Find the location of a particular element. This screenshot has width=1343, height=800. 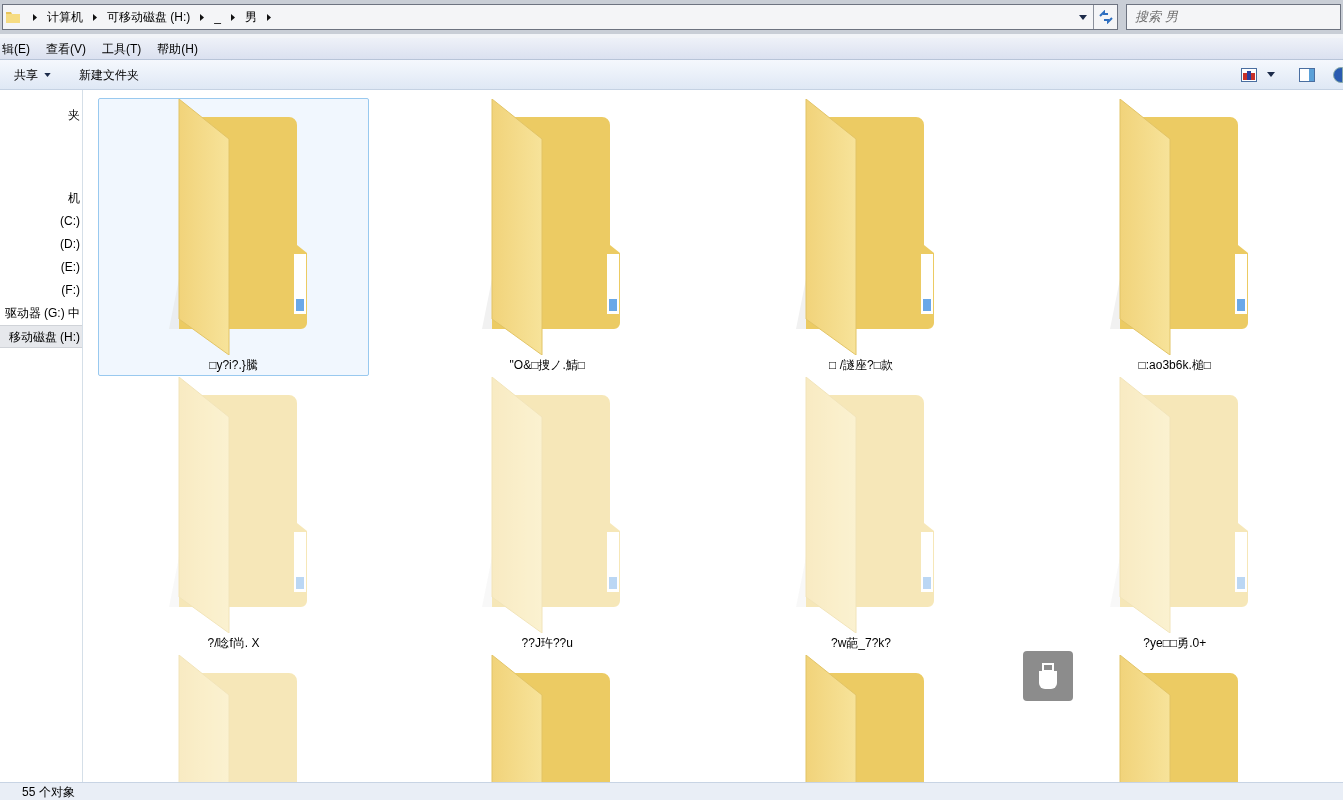

toolbar-button: 新建文件夹 is located at coordinates (109, 74).